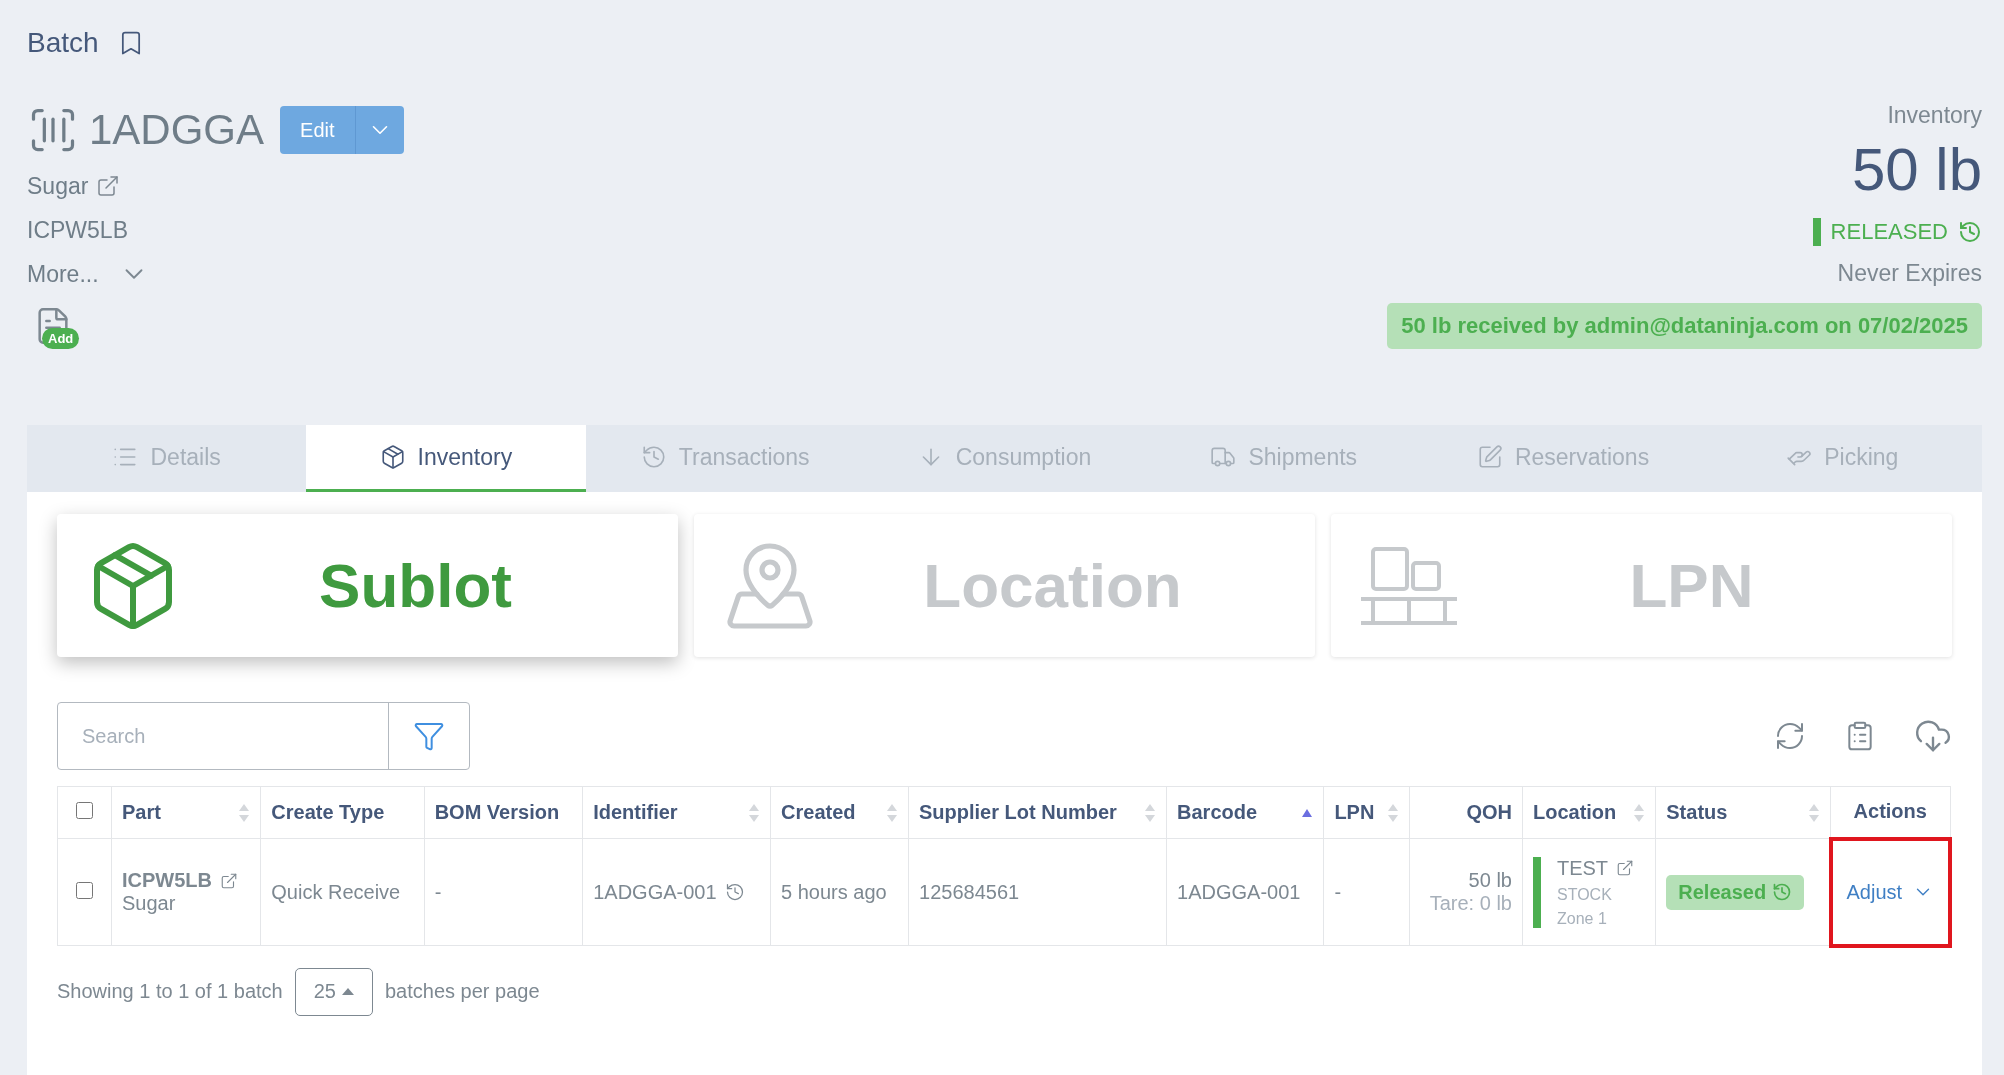  What do you see at coordinates (1684, 326) in the screenshot?
I see `received-note: 50 lb received by admin@dataninja.com on 07/02/2025` at bounding box center [1684, 326].